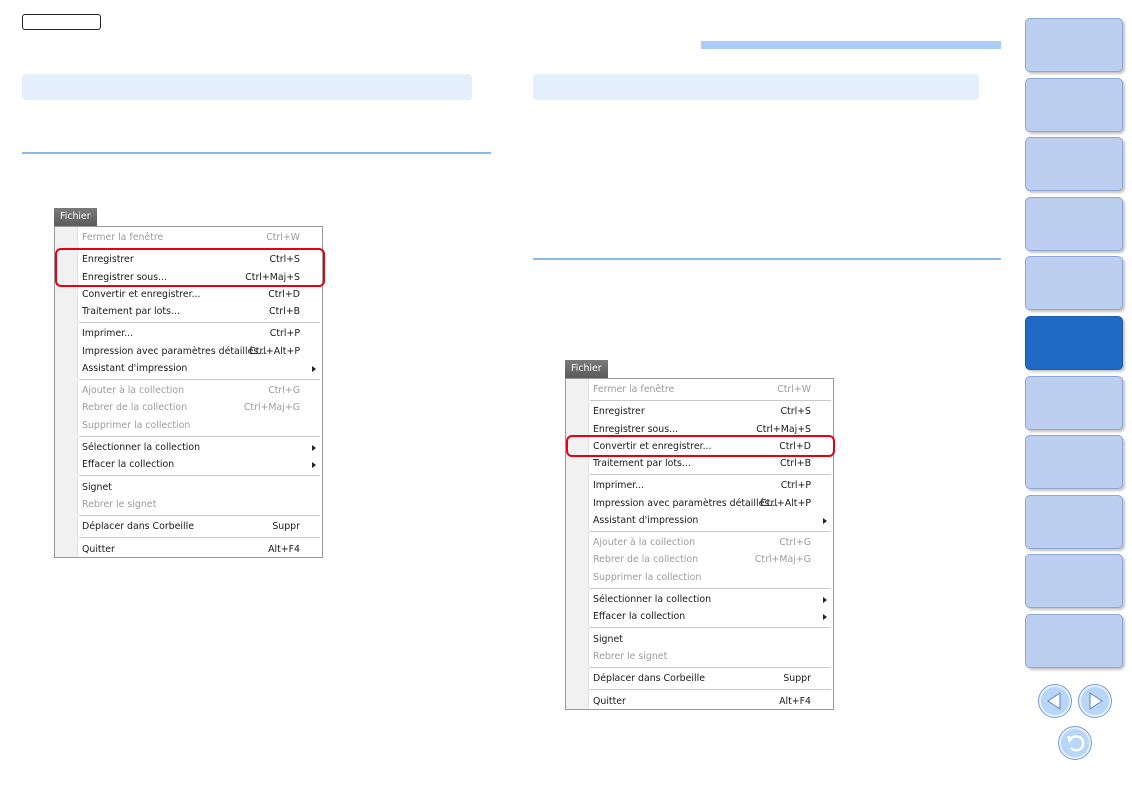 Image resolution: width=1132 pixels, height=800 pixels. I want to click on menu-item-label: Ajouter à la collection, so click(644, 543).